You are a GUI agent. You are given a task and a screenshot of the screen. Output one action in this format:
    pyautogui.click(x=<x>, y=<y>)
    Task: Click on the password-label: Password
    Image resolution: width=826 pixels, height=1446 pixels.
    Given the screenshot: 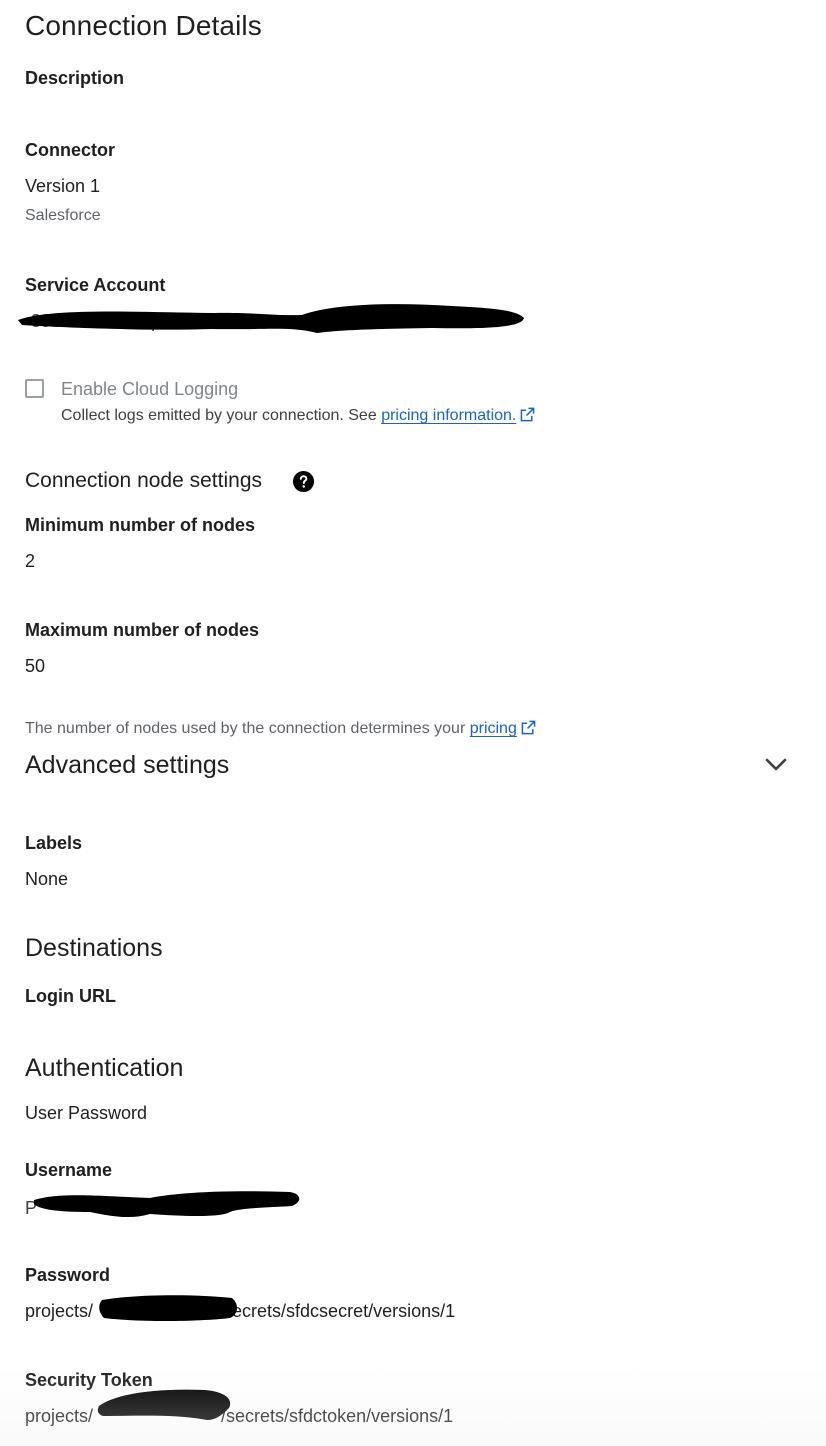 What is the action you would take?
    pyautogui.click(x=68, y=1275)
    